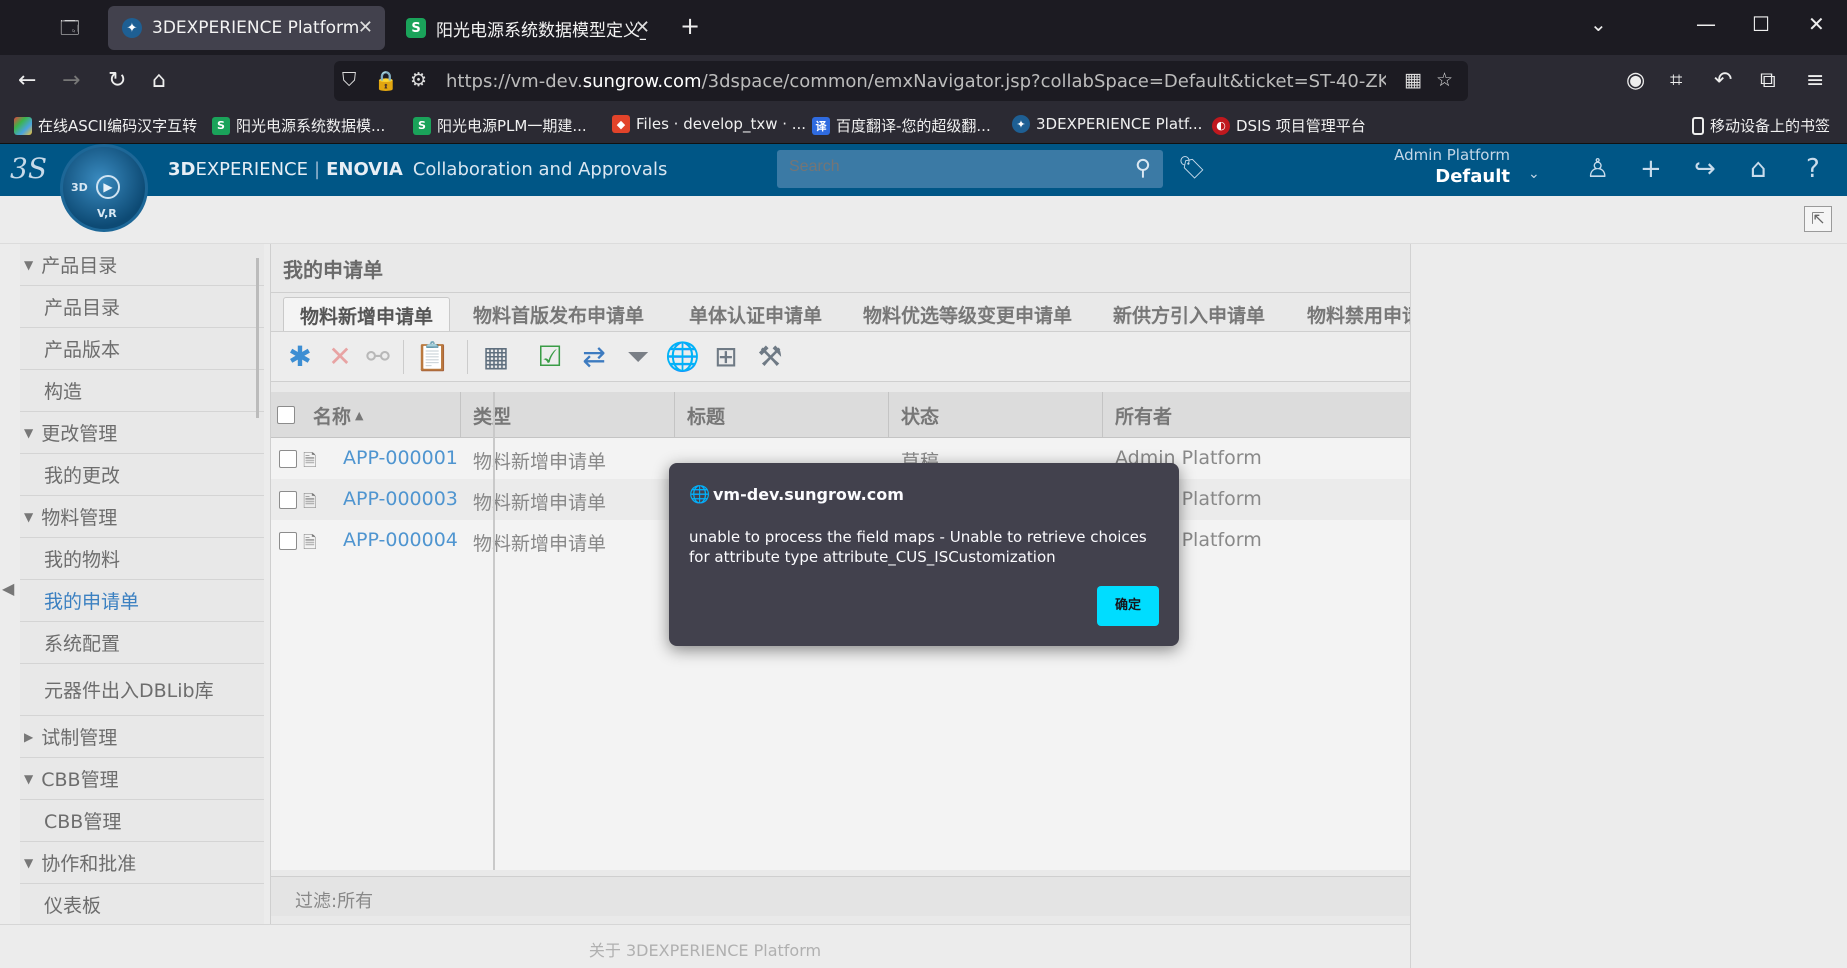  Describe the element at coordinates (638, 357) in the screenshot. I see `filter-icon: ⏷` at that location.